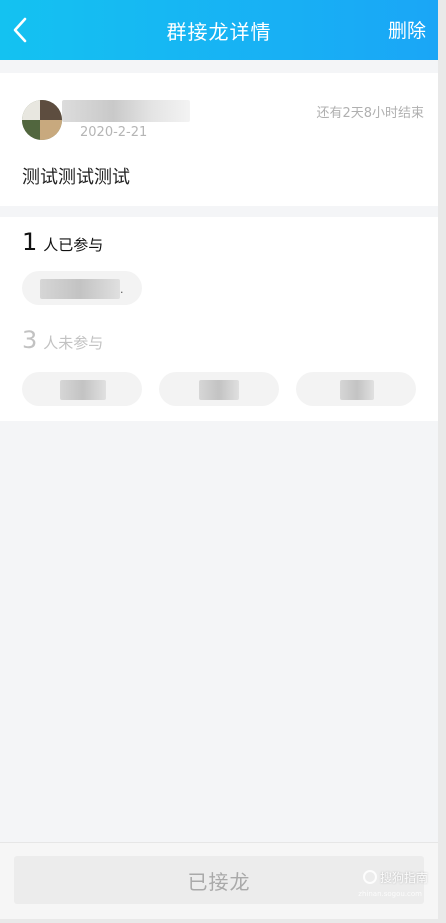 Image resolution: width=446 pixels, height=923 pixels. I want to click on top-bar: 群接龙详情 删除, so click(219, 30).